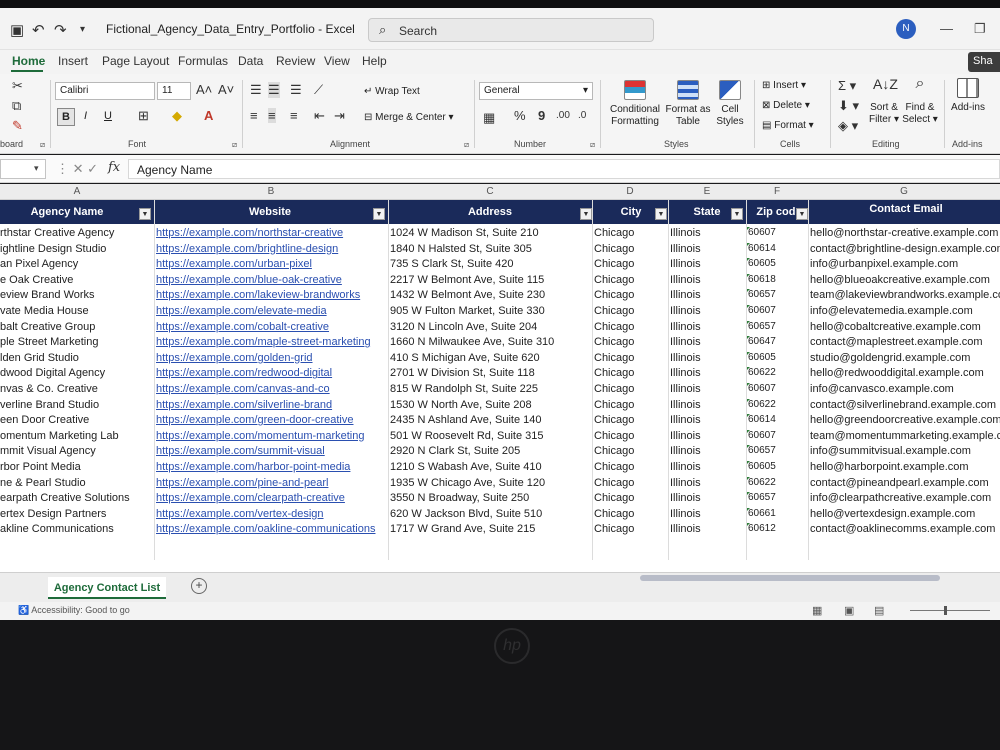 The width and height of the screenshot is (1000, 750). Describe the element at coordinates (784, 85) in the screenshot. I see `insert-cells-button: ⊞ Insert ▾` at that location.